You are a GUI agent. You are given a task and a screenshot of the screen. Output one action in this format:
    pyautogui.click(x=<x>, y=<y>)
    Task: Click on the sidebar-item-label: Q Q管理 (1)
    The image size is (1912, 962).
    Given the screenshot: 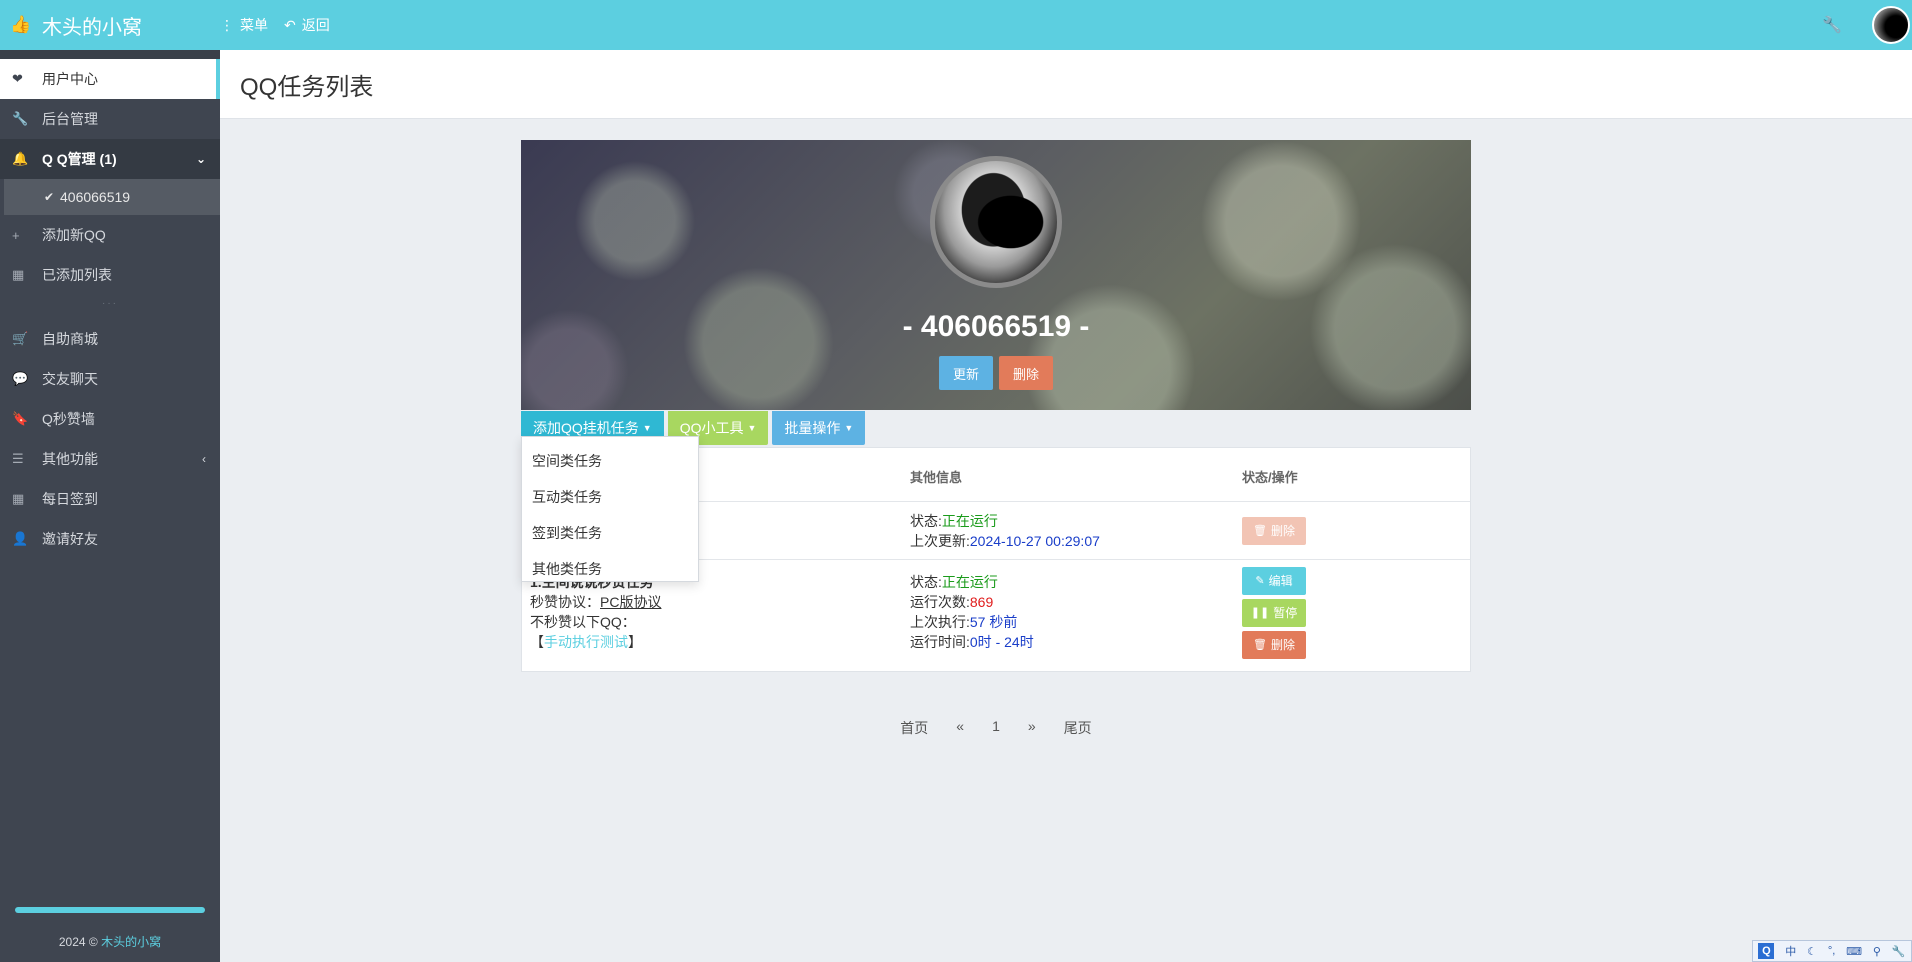 What is the action you would take?
    pyautogui.click(x=79, y=159)
    